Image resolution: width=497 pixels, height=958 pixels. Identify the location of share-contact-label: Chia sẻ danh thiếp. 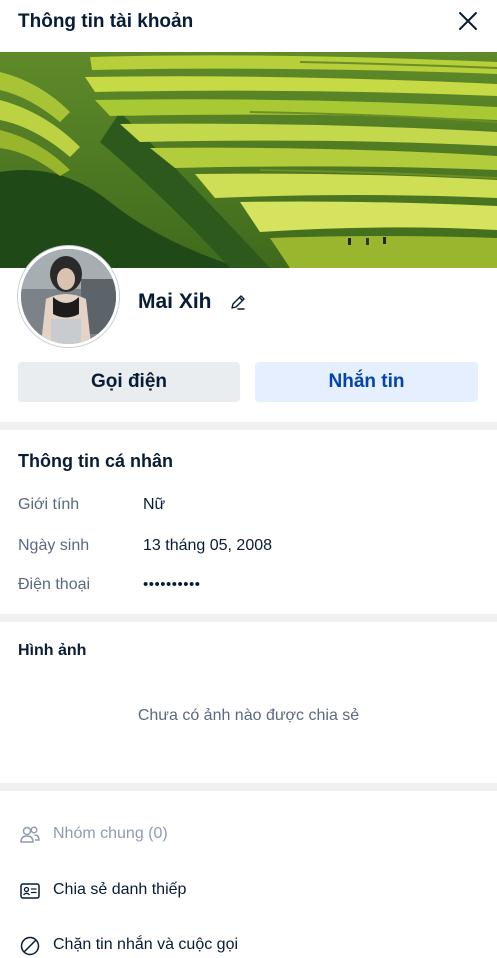
(120, 889).